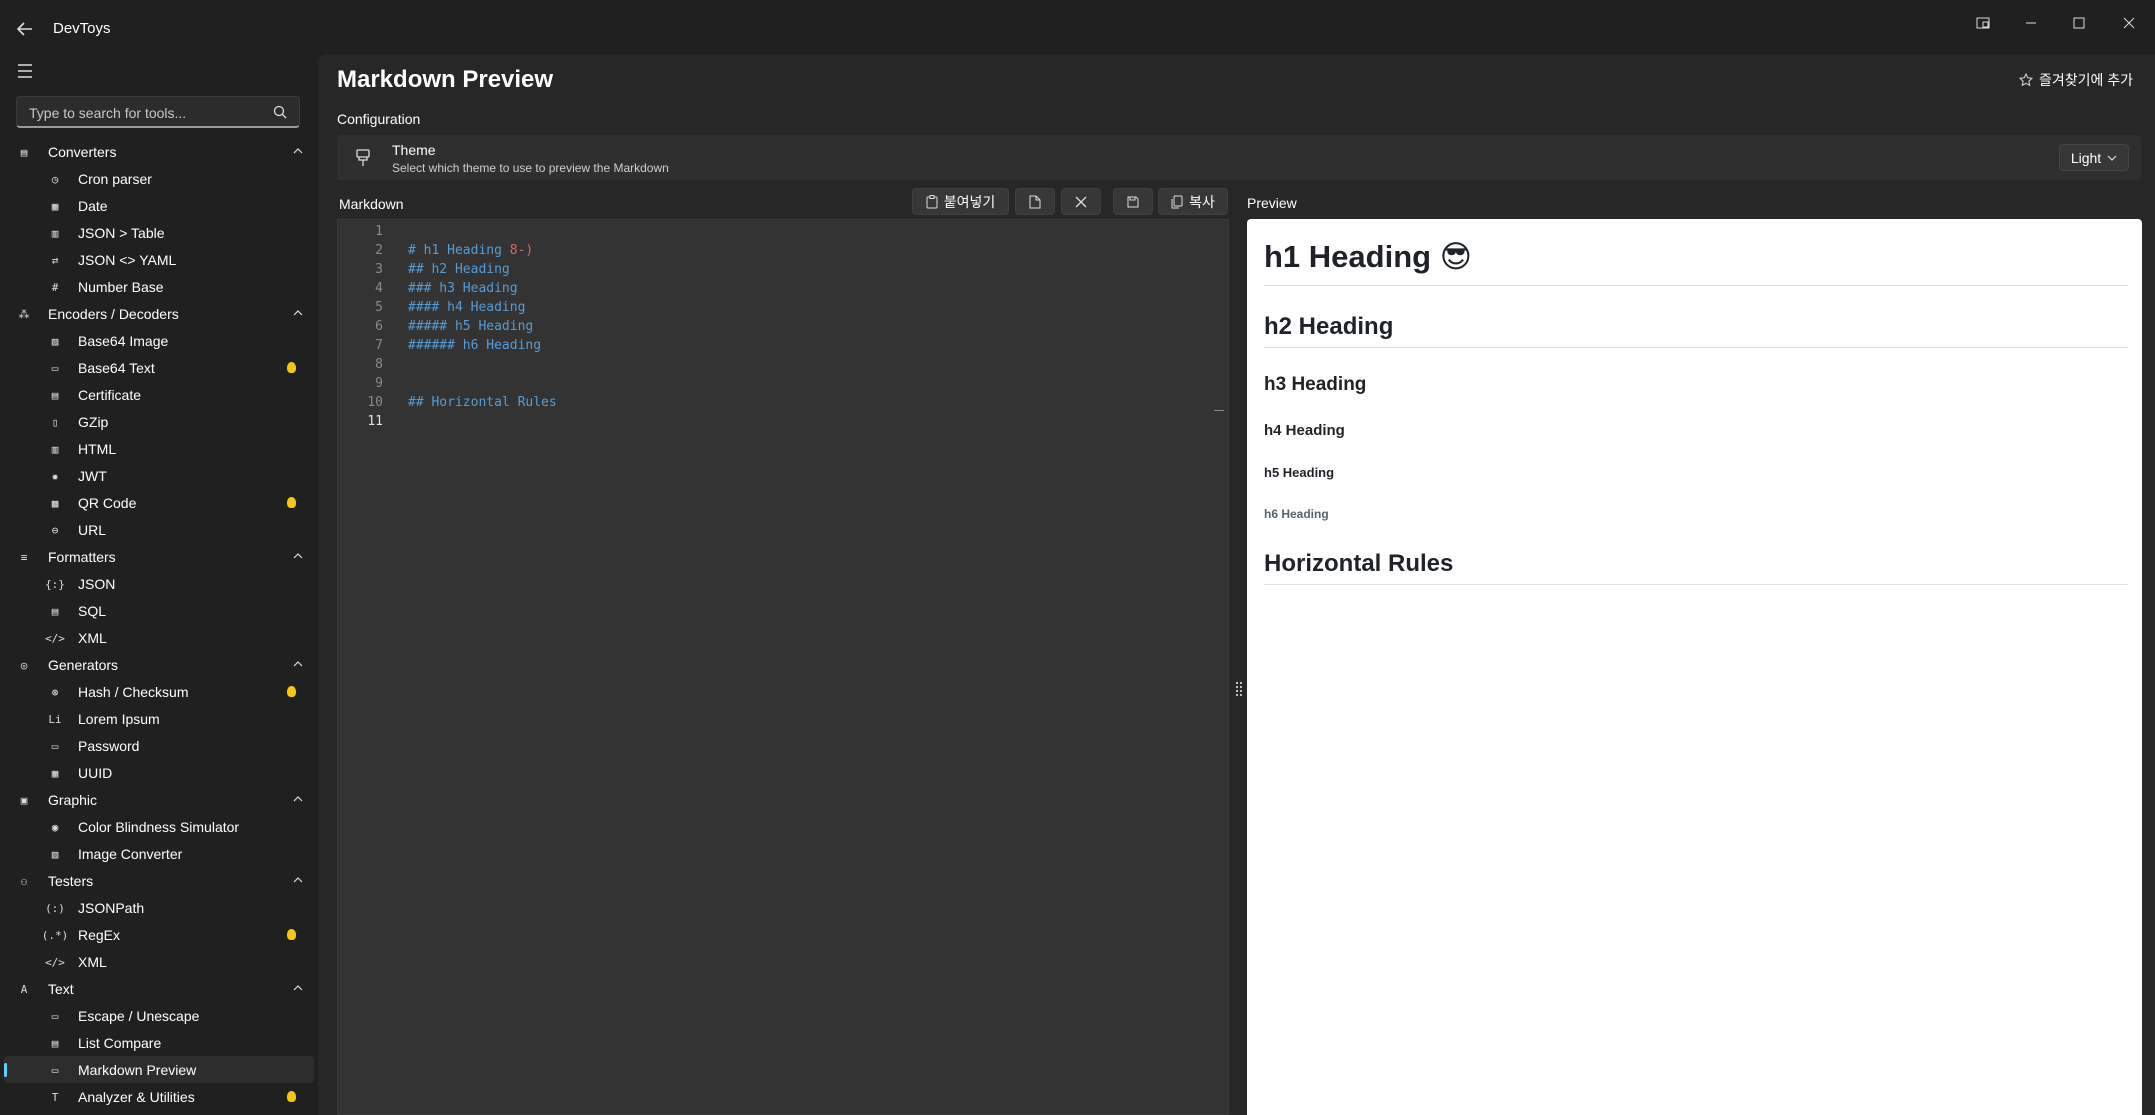 This screenshot has height=1115, width=2155. I want to click on sidebar-item-password: ▭ Password, so click(159, 745).